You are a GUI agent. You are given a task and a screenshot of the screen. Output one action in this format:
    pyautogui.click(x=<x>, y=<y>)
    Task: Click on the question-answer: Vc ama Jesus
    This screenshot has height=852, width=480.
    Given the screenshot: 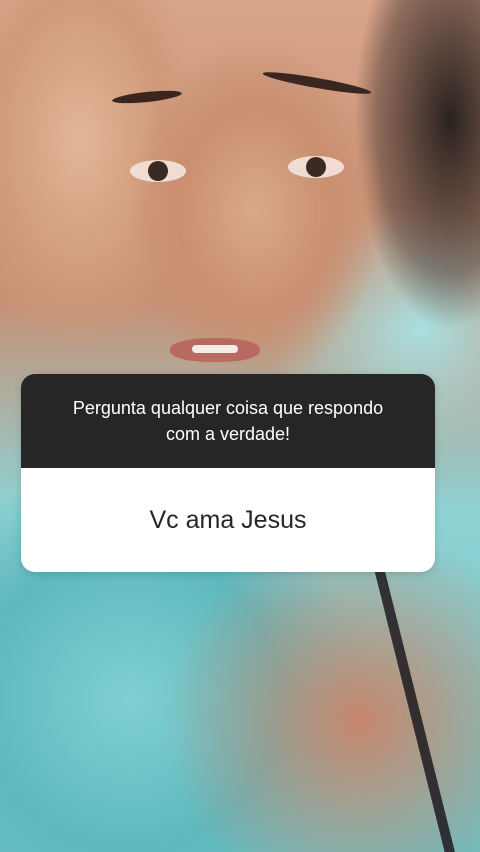 What is the action you would take?
    pyautogui.click(x=228, y=520)
    